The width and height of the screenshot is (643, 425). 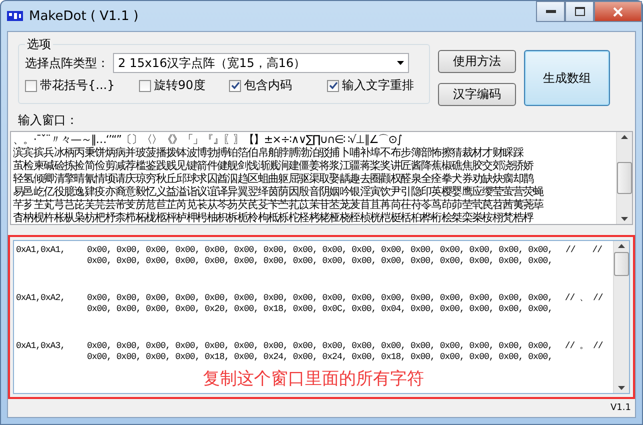 I want to click on type-label: 选择点阵类型：, so click(x=67, y=63).